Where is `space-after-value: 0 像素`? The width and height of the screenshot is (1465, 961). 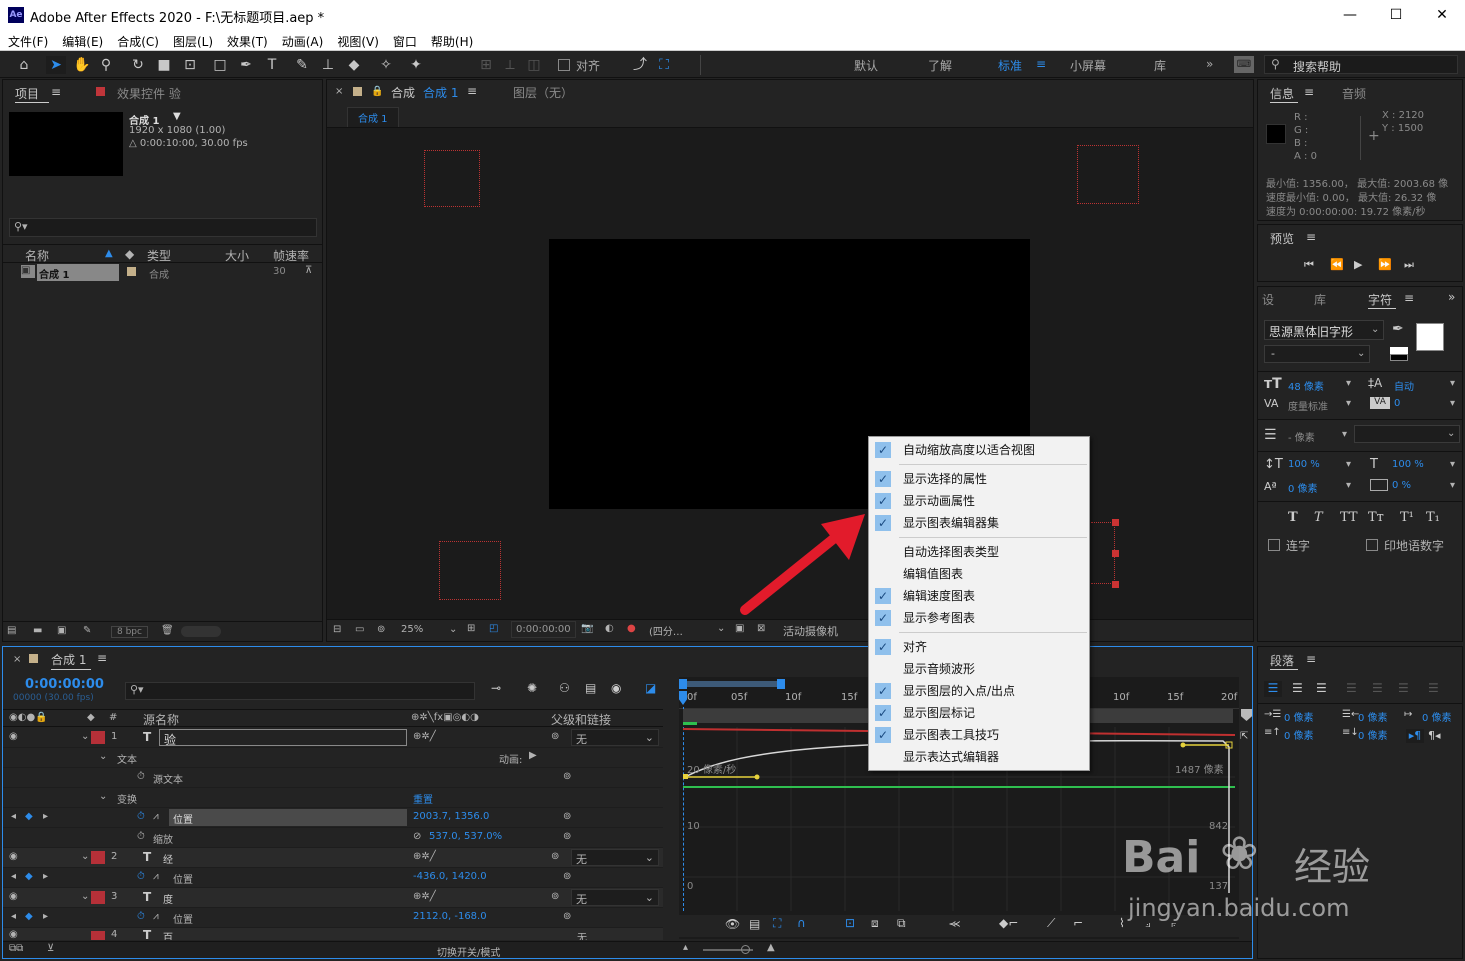
space-after-value: 0 像素 is located at coordinates (1373, 734).